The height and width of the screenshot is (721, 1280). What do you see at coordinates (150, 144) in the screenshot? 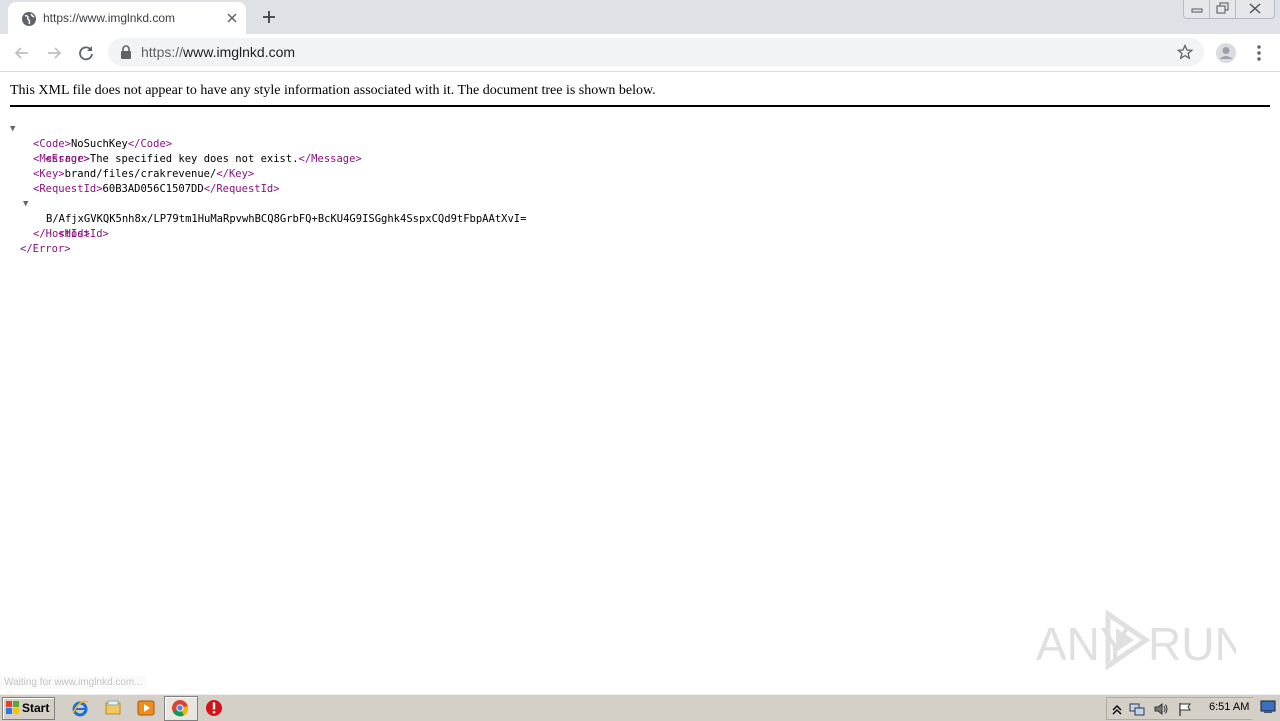
I see `xml-tag: </Code>` at bounding box center [150, 144].